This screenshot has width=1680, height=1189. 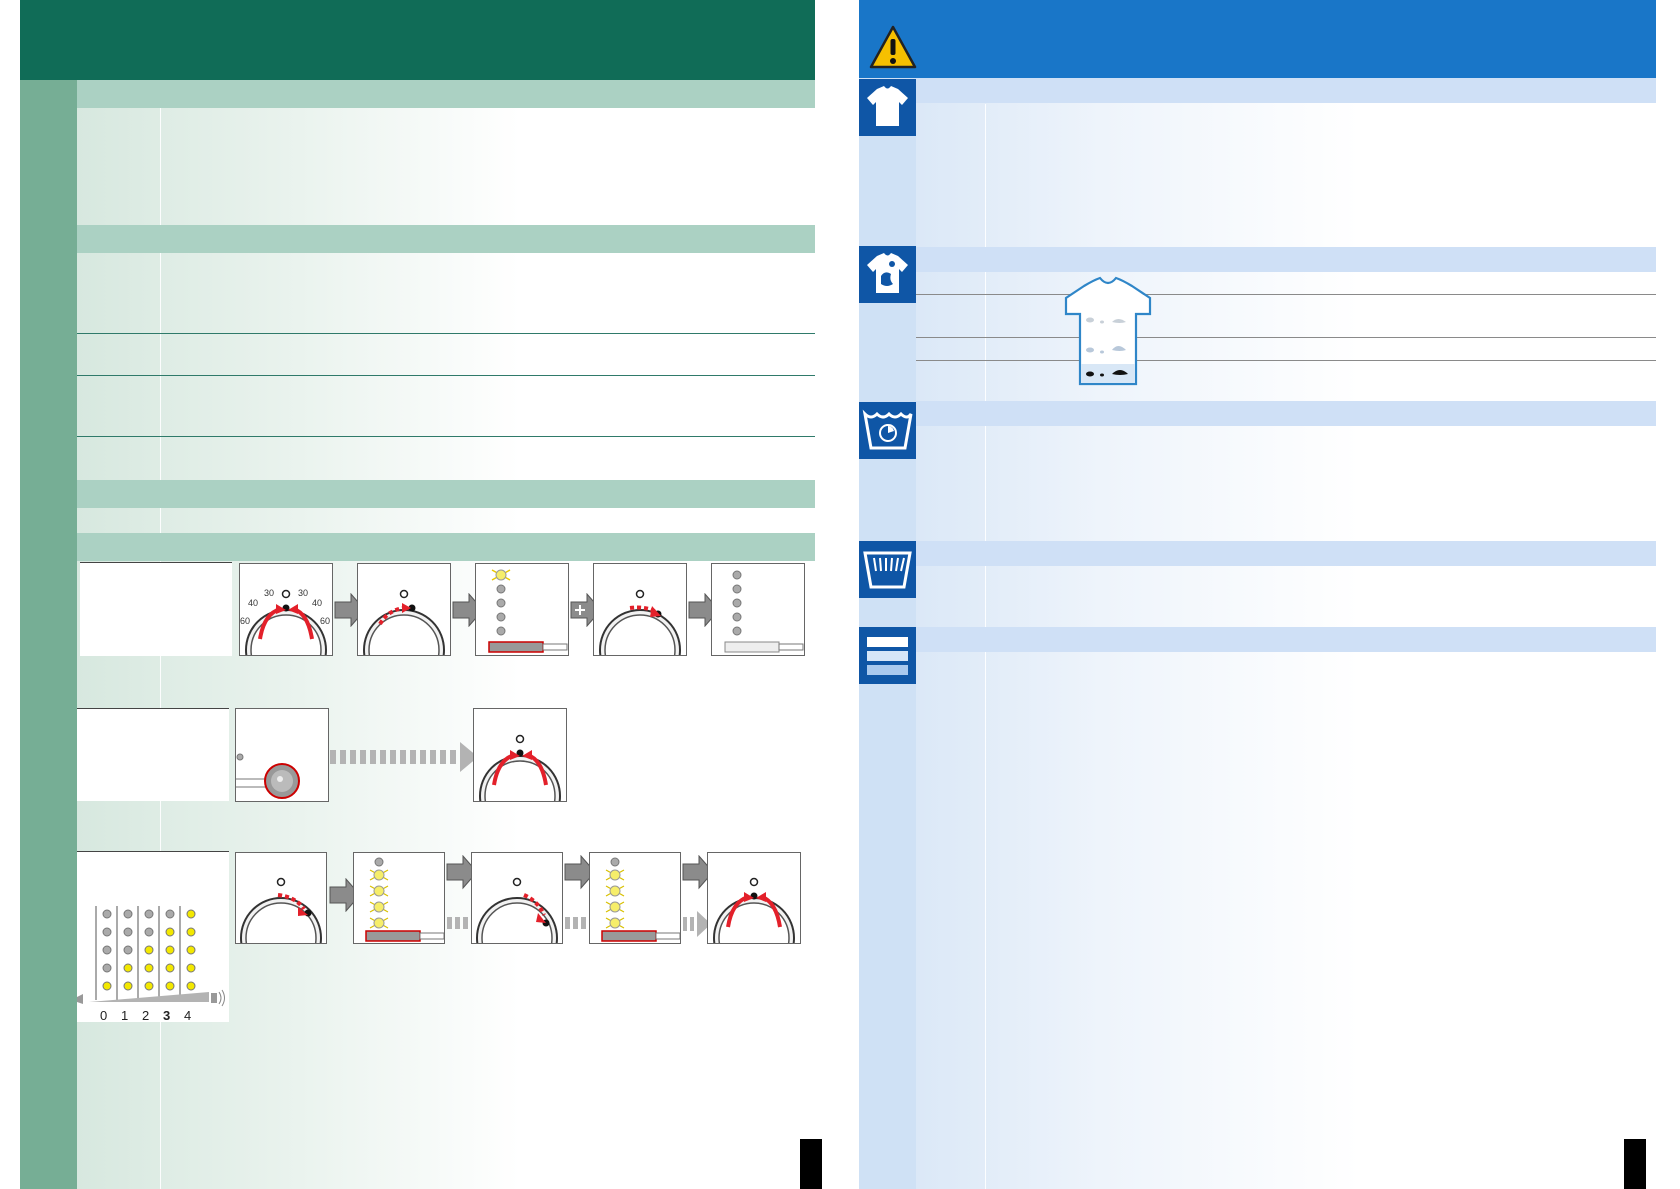 I want to click on row1-indicator-off, so click(x=758, y=609).